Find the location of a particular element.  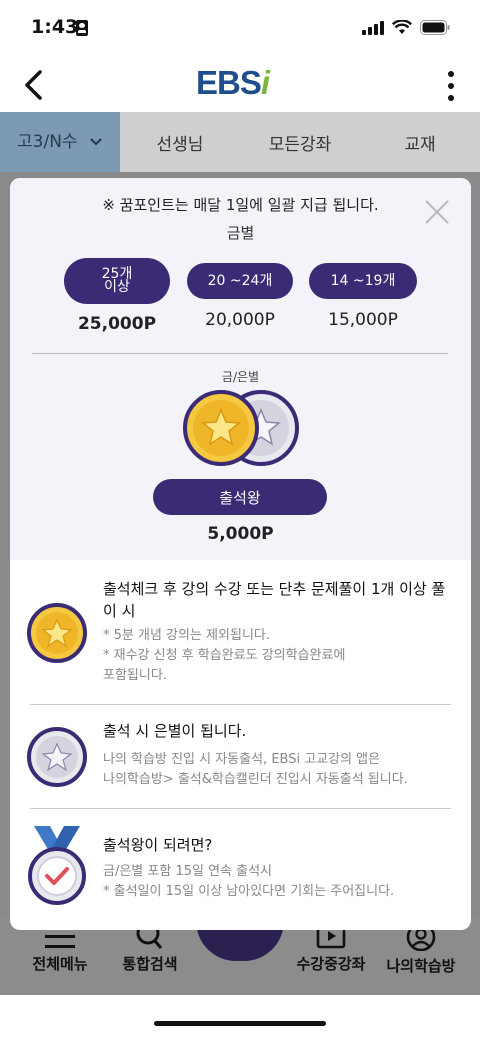

tier-pill-25-plus: 25개 이상 is located at coordinates (117, 281).